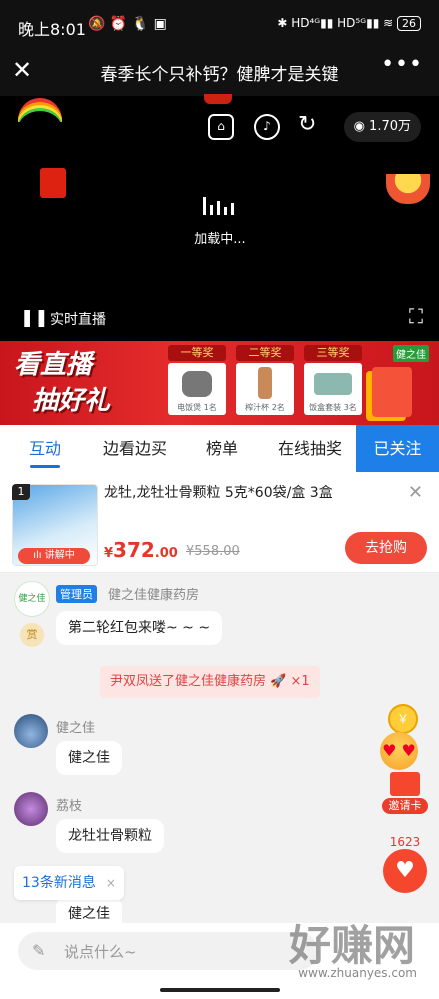 Image resolution: width=439 pixels, height=999 pixels. I want to click on active-tab-indicator, so click(45, 466).